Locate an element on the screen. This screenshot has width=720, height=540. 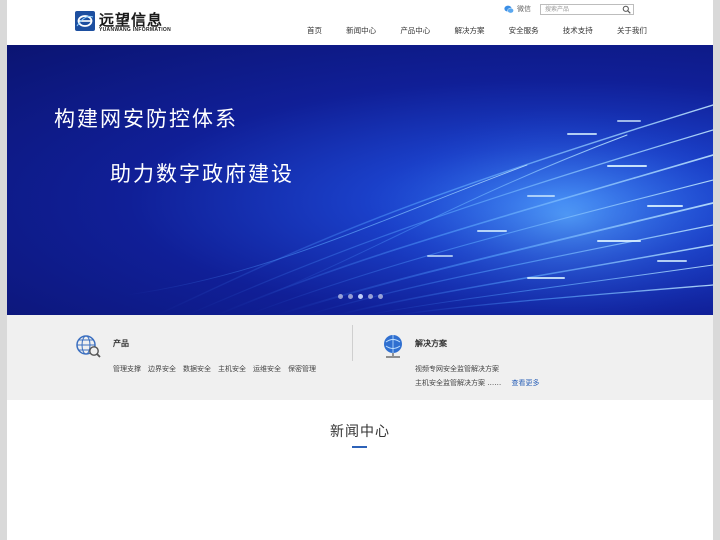
products-title: 产品 is located at coordinates (121, 343).